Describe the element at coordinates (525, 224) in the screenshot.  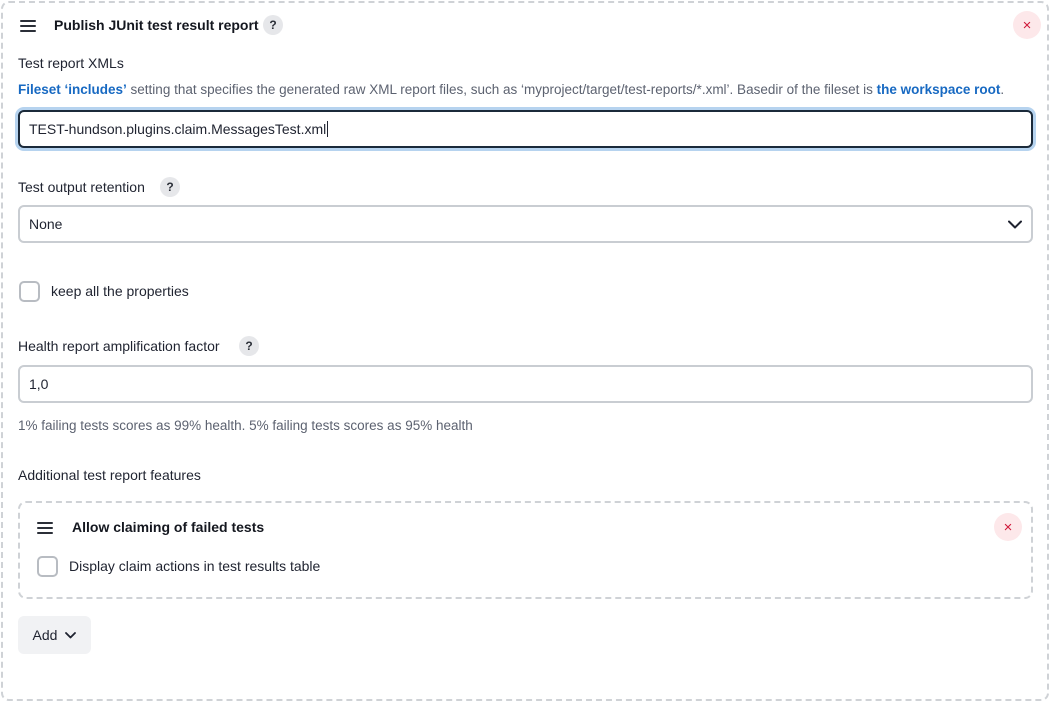
I see `test-output-retention-select: None` at that location.